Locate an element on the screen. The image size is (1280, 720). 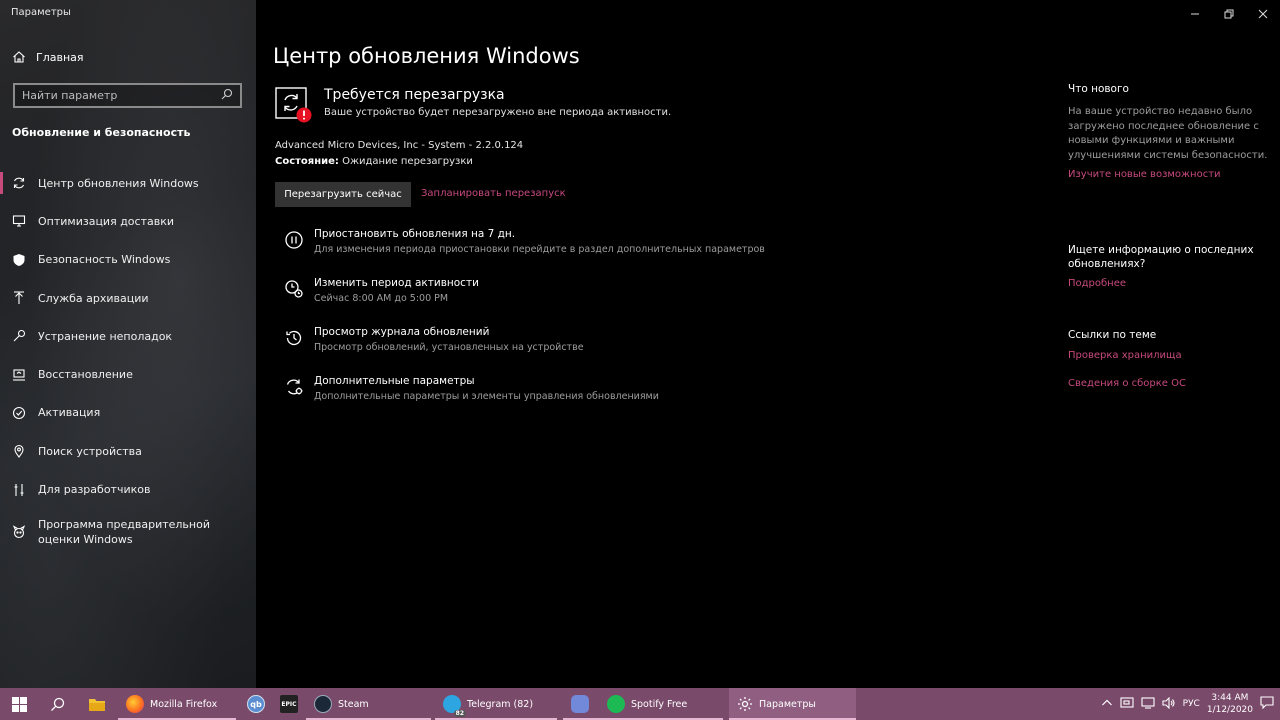
folder-icon is located at coordinates (97, 704).